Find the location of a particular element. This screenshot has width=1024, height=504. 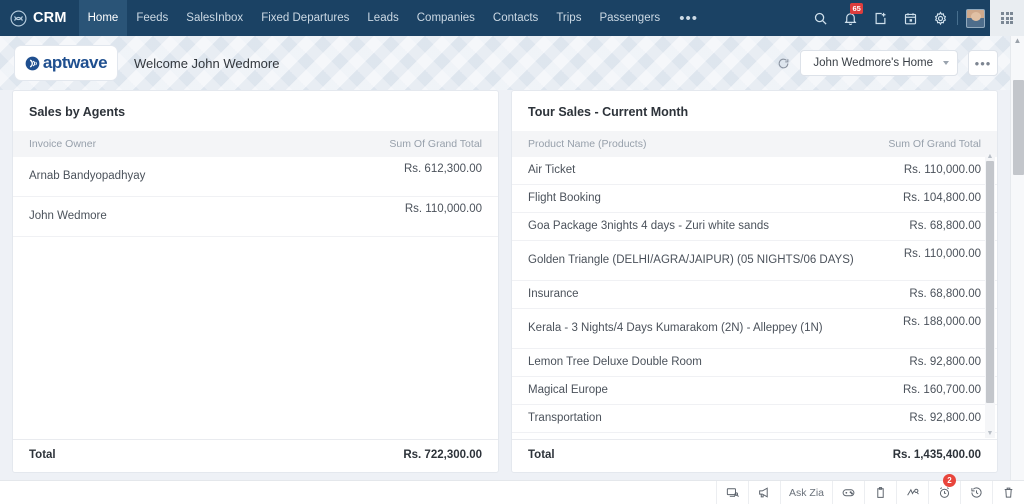

page-scrollbar: ▲ ▼ is located at coordinates (1017, 270).